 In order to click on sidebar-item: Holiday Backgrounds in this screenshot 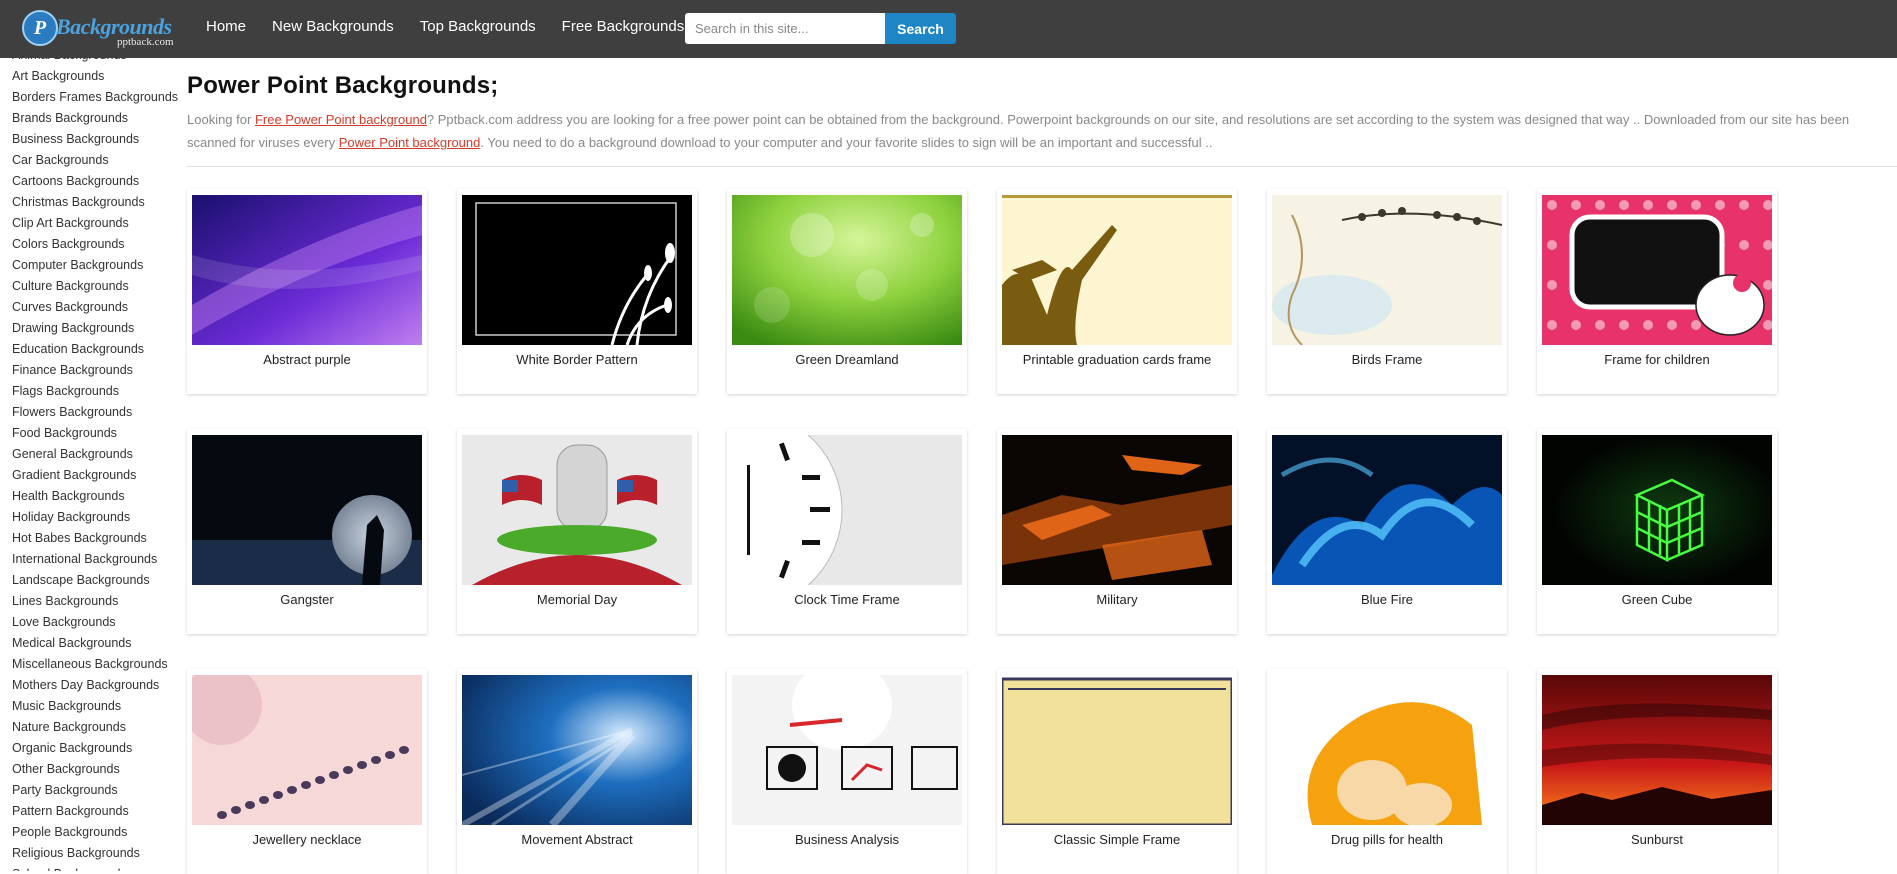, I will do `click(90, 517)`.